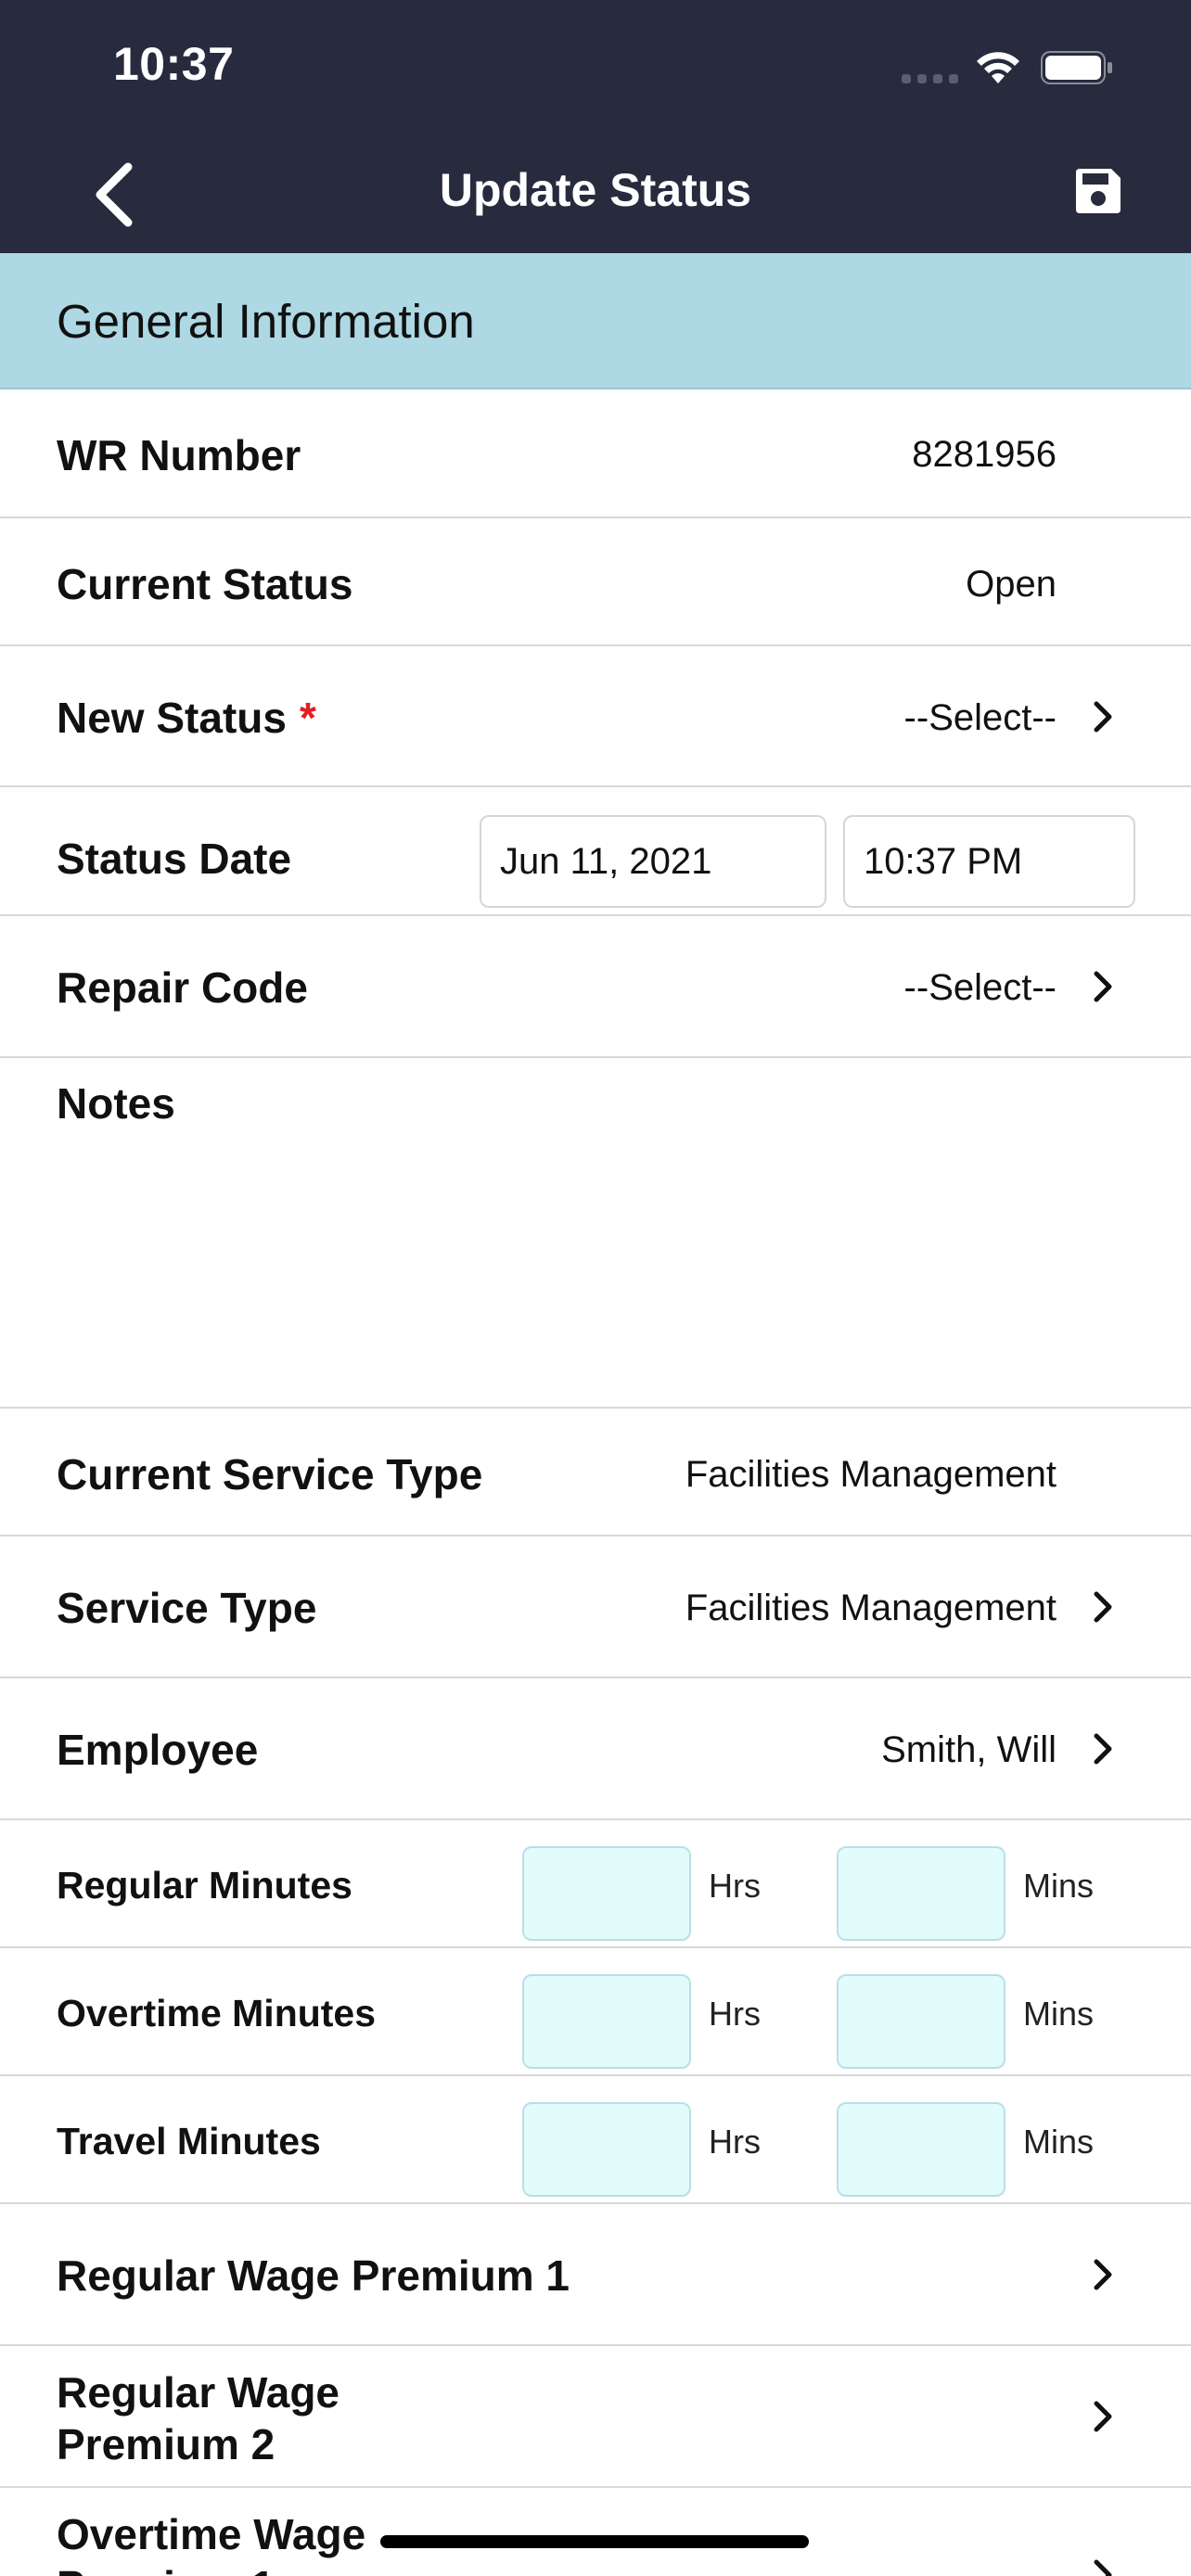 The height and width of the screenshot is (2576, 1191). Describe the element at coordinates (595, 453) in the screenshot. I see `wr-number-row: WR Number 8281956` at that location.